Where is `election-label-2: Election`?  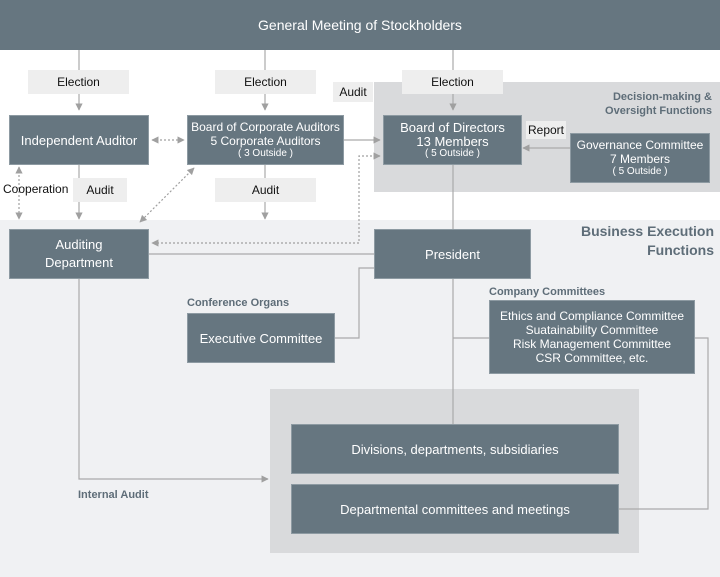
election-label-2: Election is located at coordinates (265, 82).